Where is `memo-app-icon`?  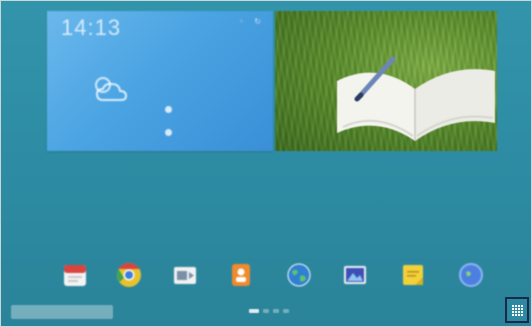 memo-app-icon is located at coordinates (413, 275).